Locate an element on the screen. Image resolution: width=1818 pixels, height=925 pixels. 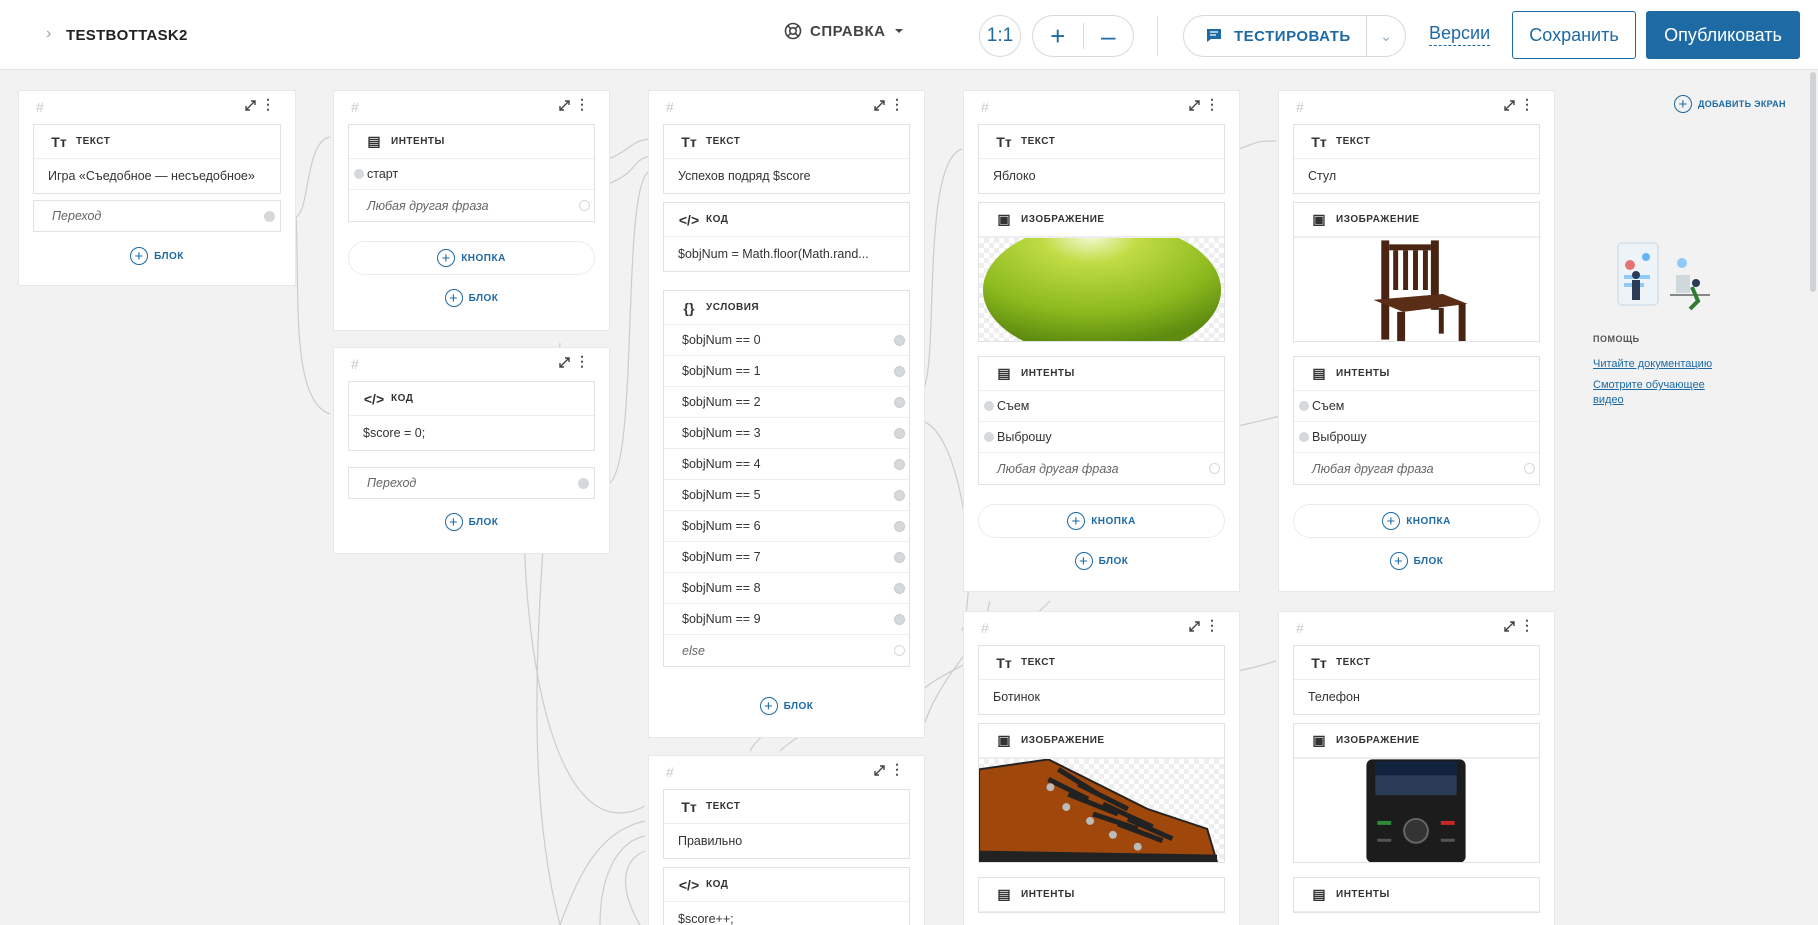
condition-row: $objNum == 4 is located at coordinates (786, 464).